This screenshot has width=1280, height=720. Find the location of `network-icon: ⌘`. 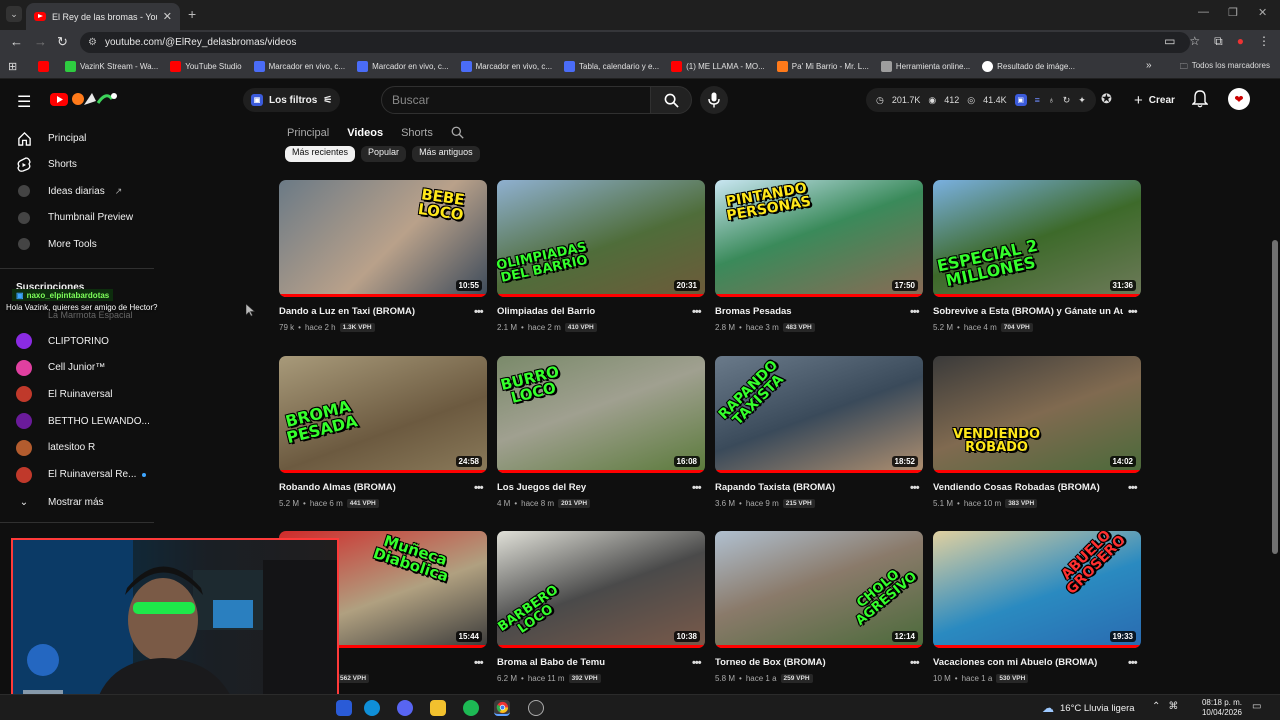

network-icon: ⌘ is located at coordinates (1173, 706).